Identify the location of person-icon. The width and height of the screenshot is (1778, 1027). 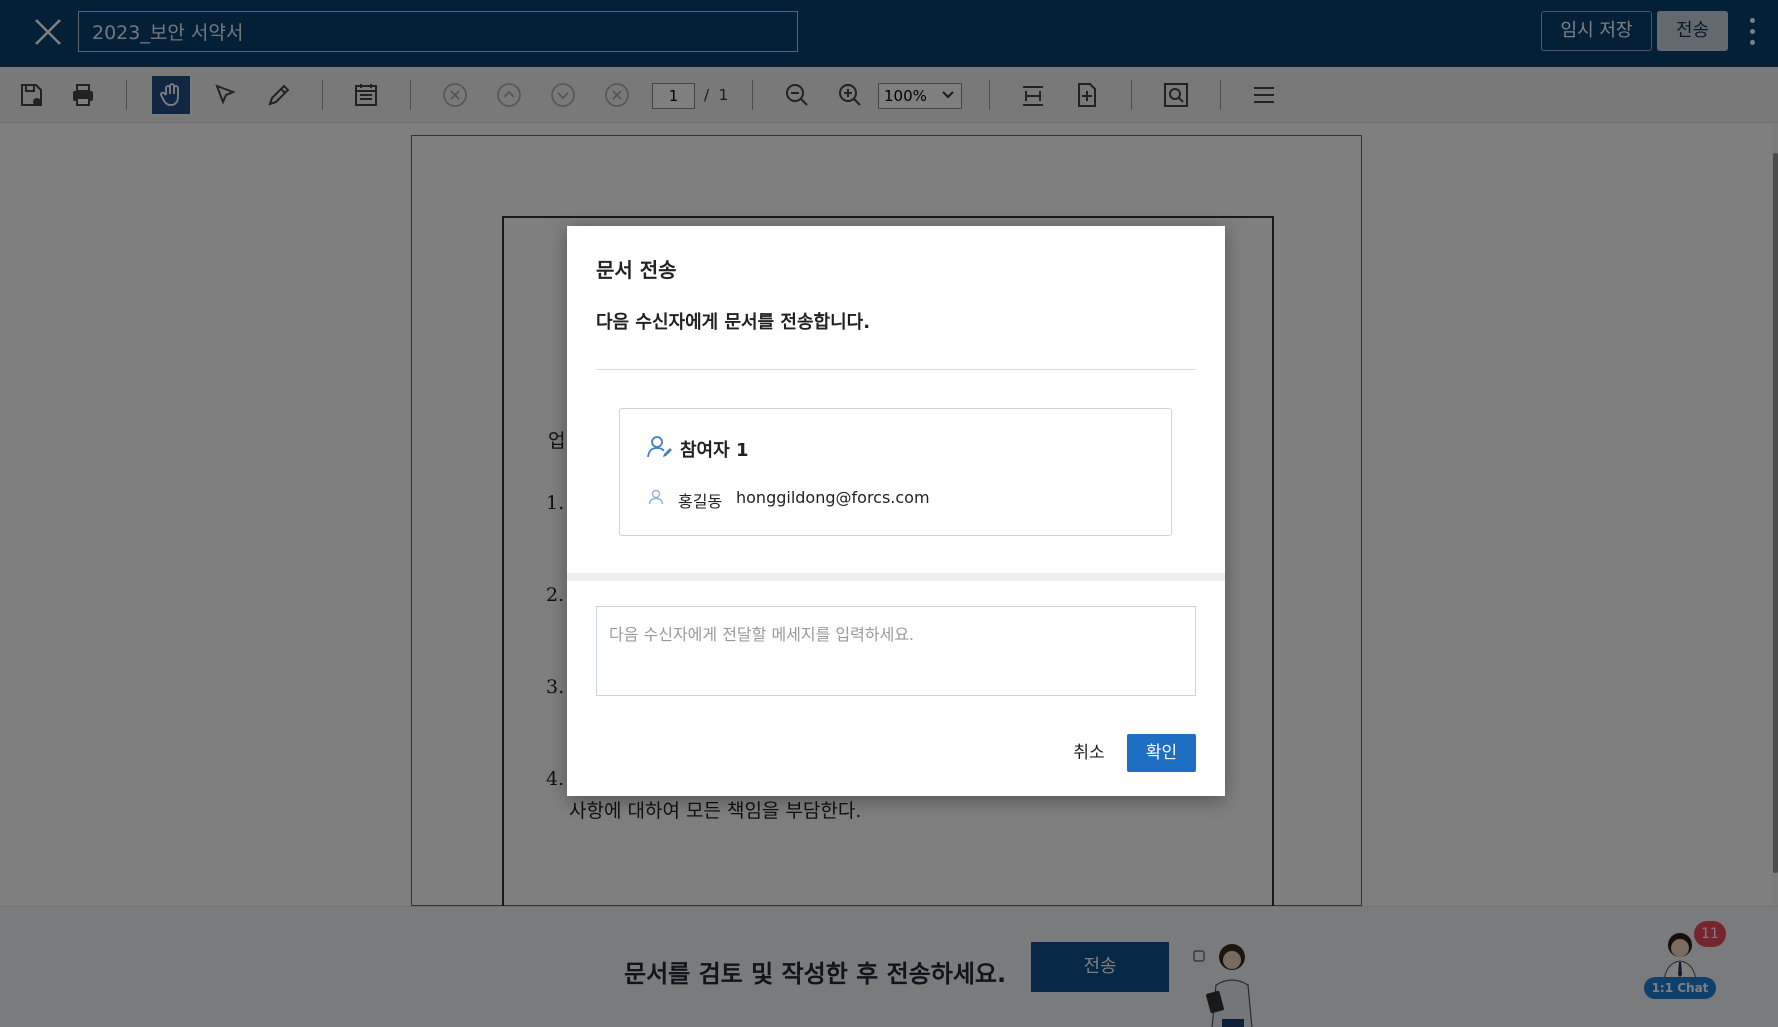
(656, 497).